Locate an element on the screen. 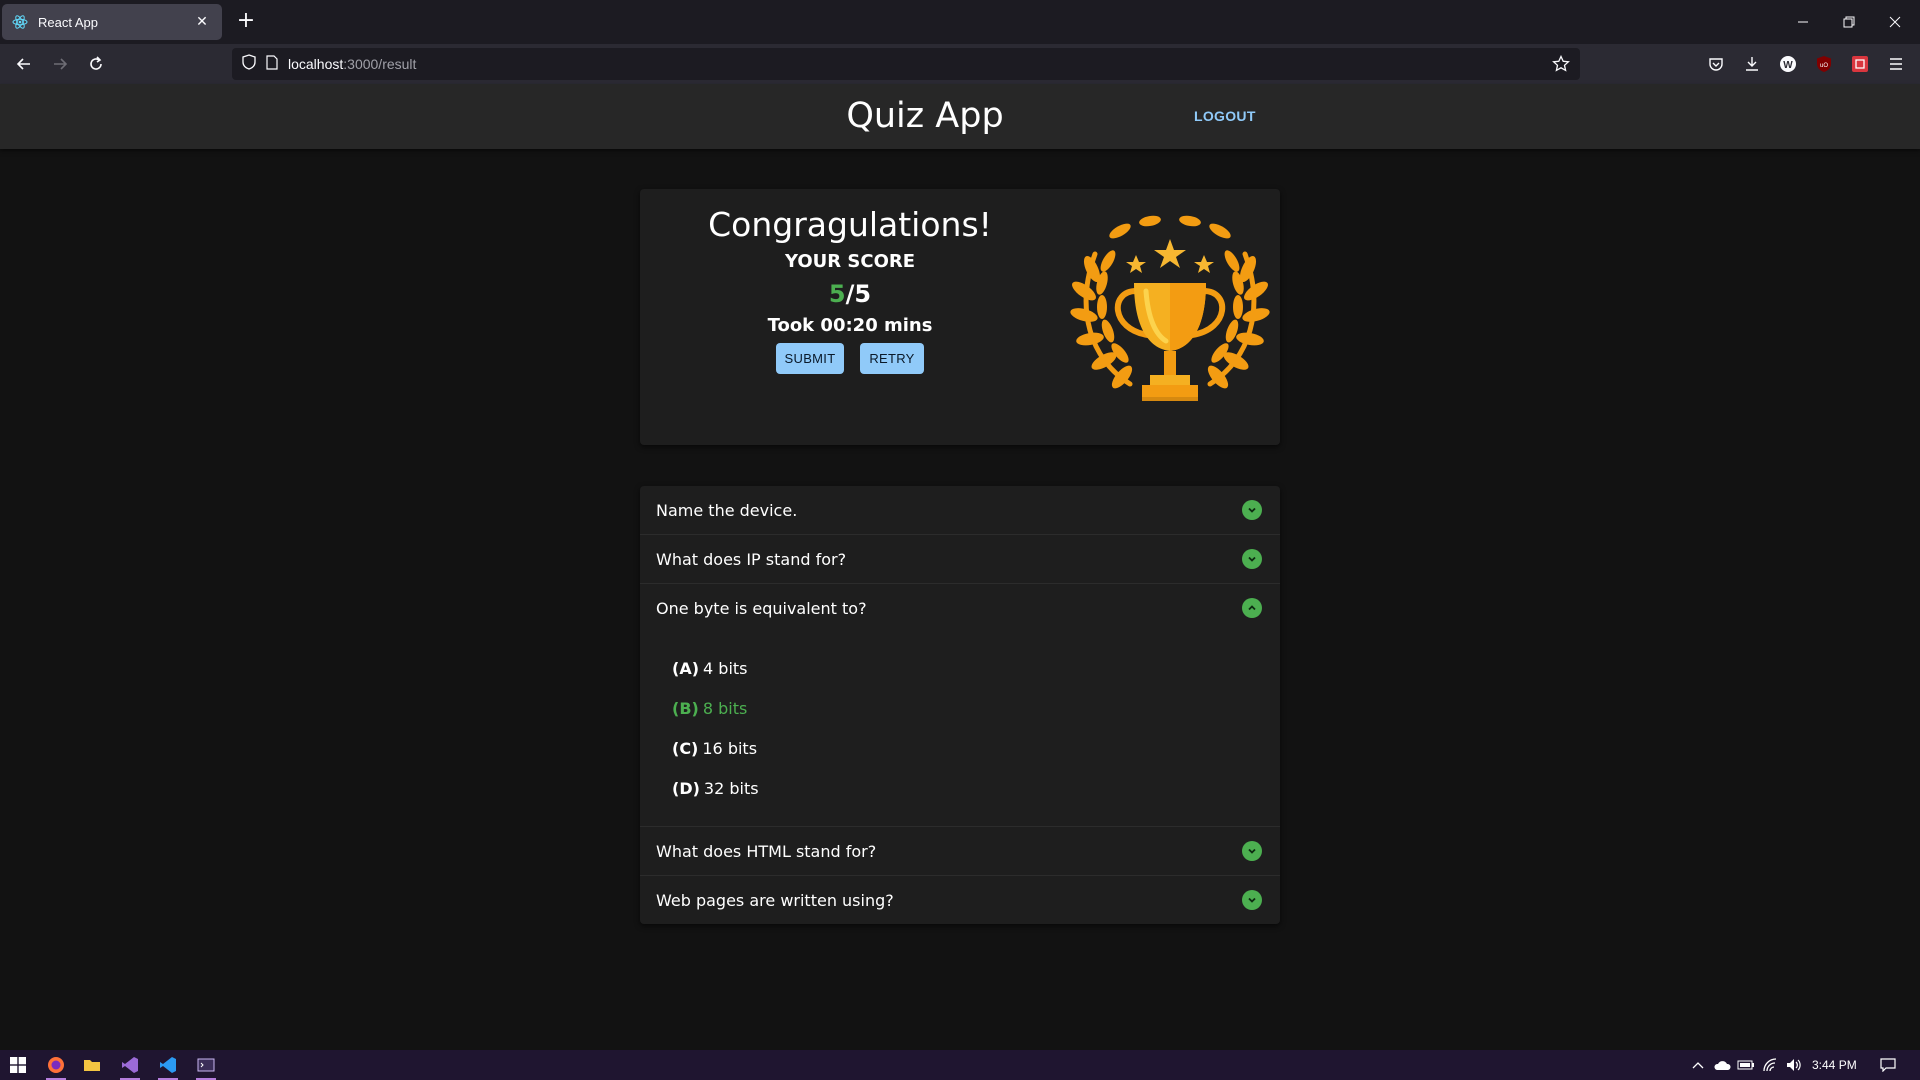 Image resolution: width=1920 pixels, height=1080 pixels. browser-navbar: localhost:3000/result W uO is located at coordinates (960, 64).